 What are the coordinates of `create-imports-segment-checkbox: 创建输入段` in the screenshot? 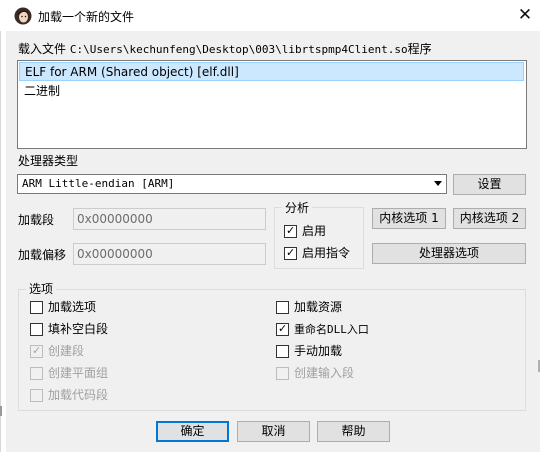 It's located at (315, 373).